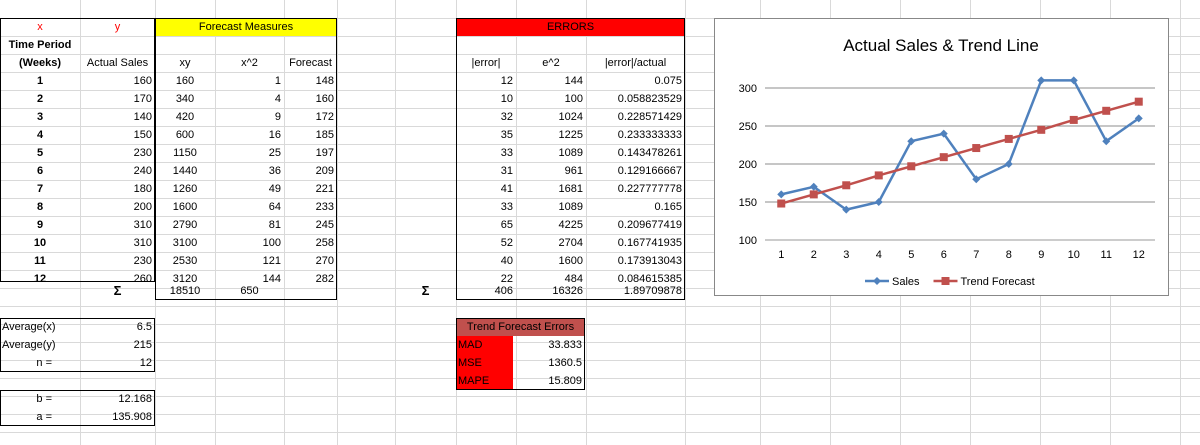  Describe the element at coordinates (117, 189) in the screenshot. I see `sales-cell: 180` at that location.